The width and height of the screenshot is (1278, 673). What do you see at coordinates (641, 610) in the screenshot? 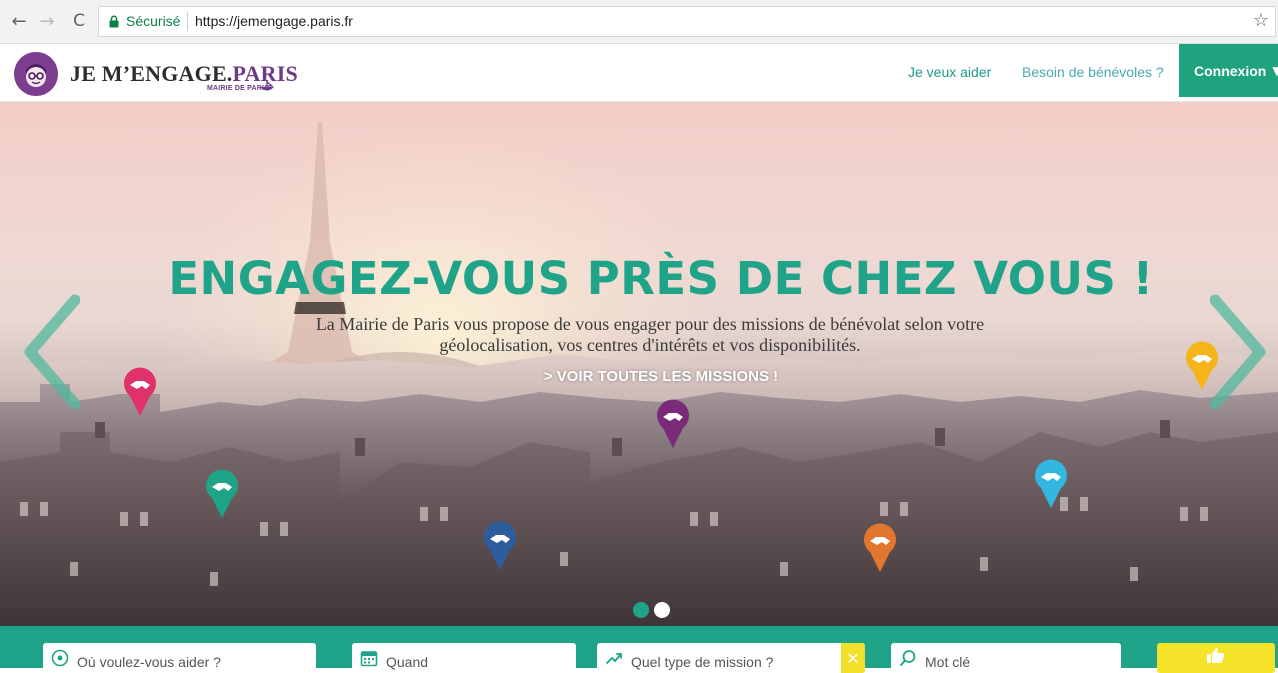
I see `carousel-dot-active` at bounding box center [641, 610].